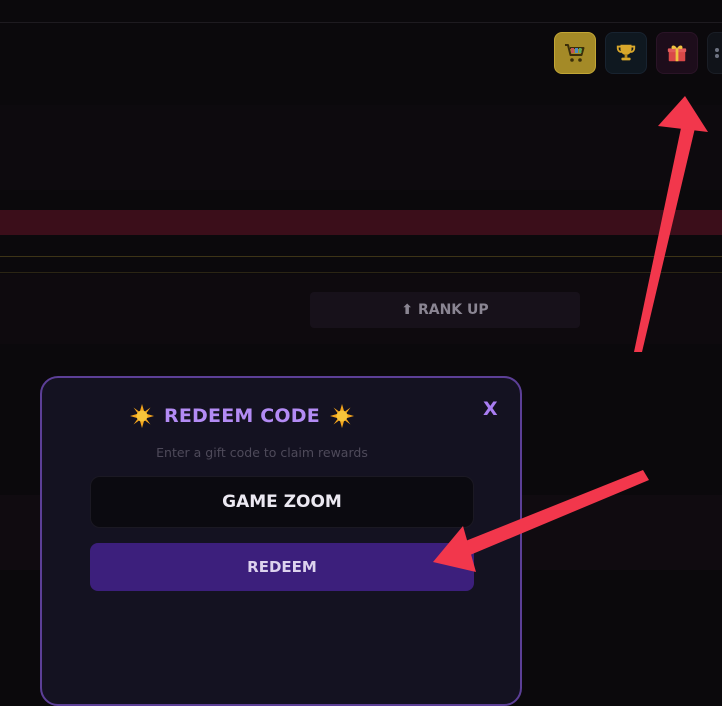 The image size is (722, 706). I want to click on topbar-icons, so click(638, 53).